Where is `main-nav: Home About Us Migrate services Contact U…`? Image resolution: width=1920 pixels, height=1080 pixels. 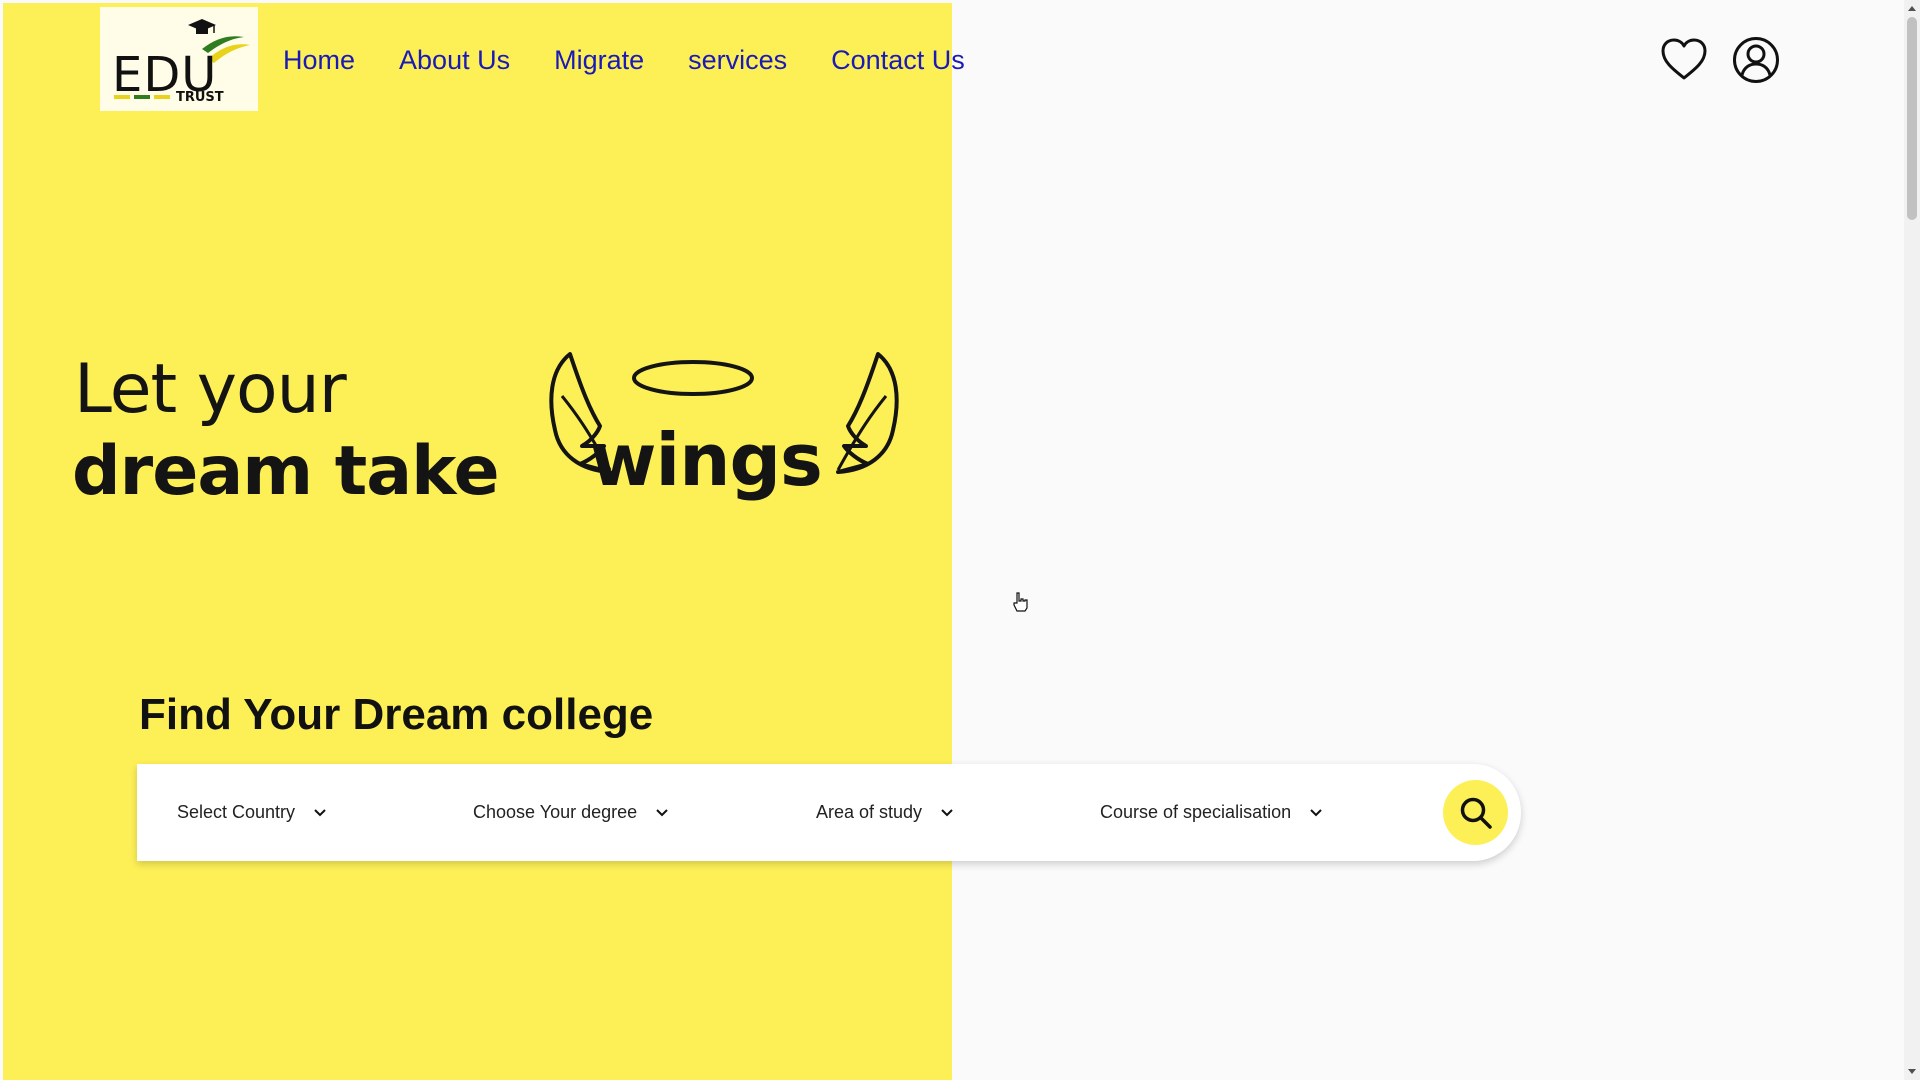 main-nav: Home About Us Migrate services Contact U… is located at coordinates (624, 60).